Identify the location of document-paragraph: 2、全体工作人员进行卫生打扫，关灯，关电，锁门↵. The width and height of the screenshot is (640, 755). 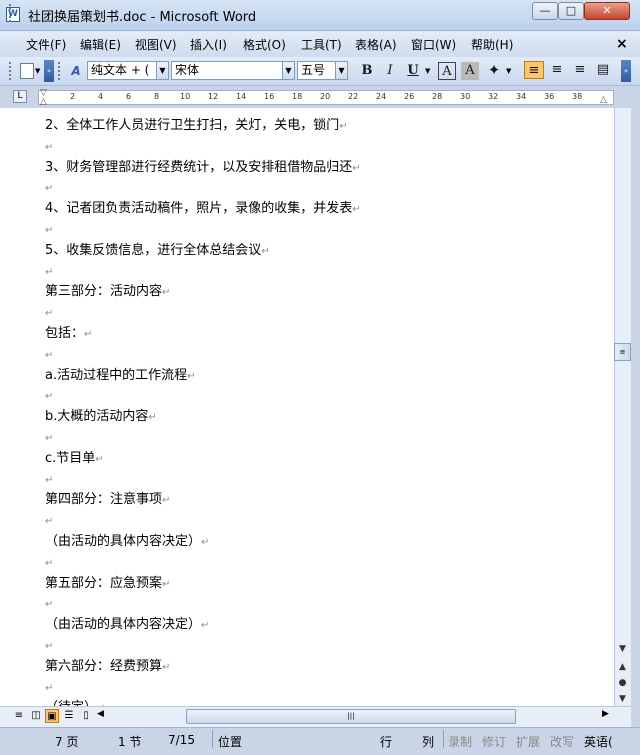
(196, 126).